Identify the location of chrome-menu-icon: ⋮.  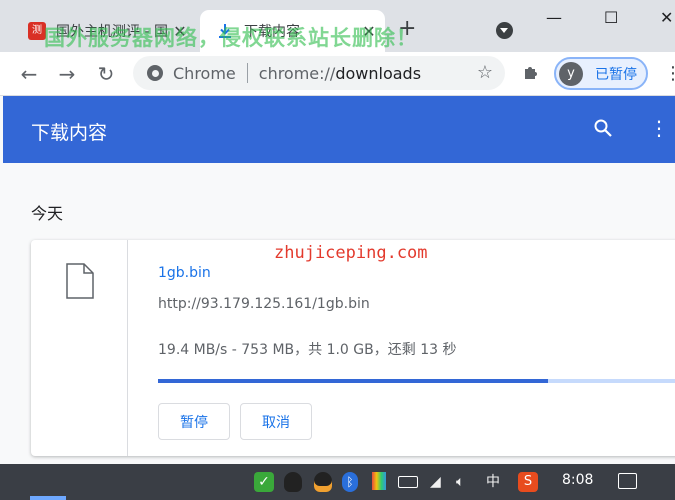
(669, 73).